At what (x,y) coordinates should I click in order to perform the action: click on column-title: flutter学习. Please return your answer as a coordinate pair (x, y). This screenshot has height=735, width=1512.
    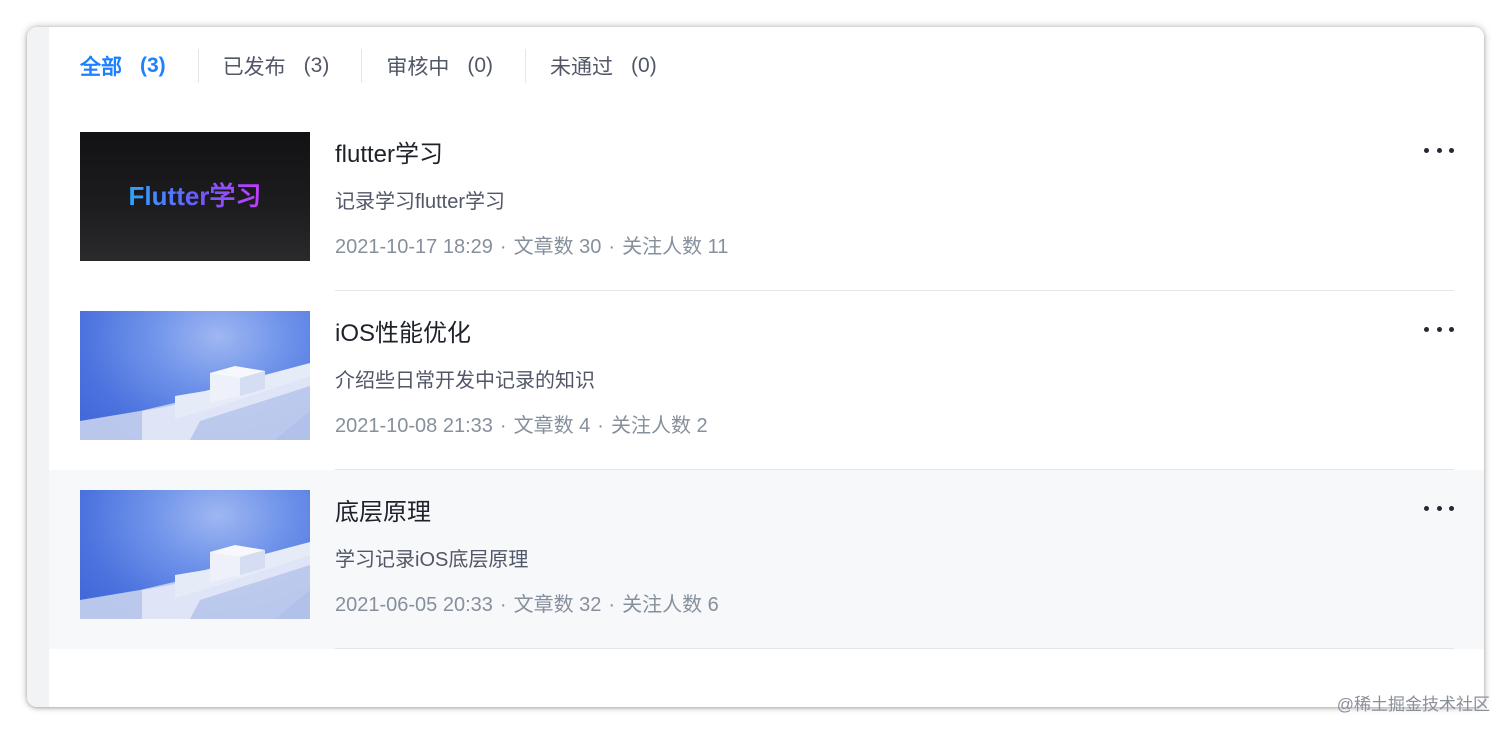
    Looking at the image, I should click on (389, 151).